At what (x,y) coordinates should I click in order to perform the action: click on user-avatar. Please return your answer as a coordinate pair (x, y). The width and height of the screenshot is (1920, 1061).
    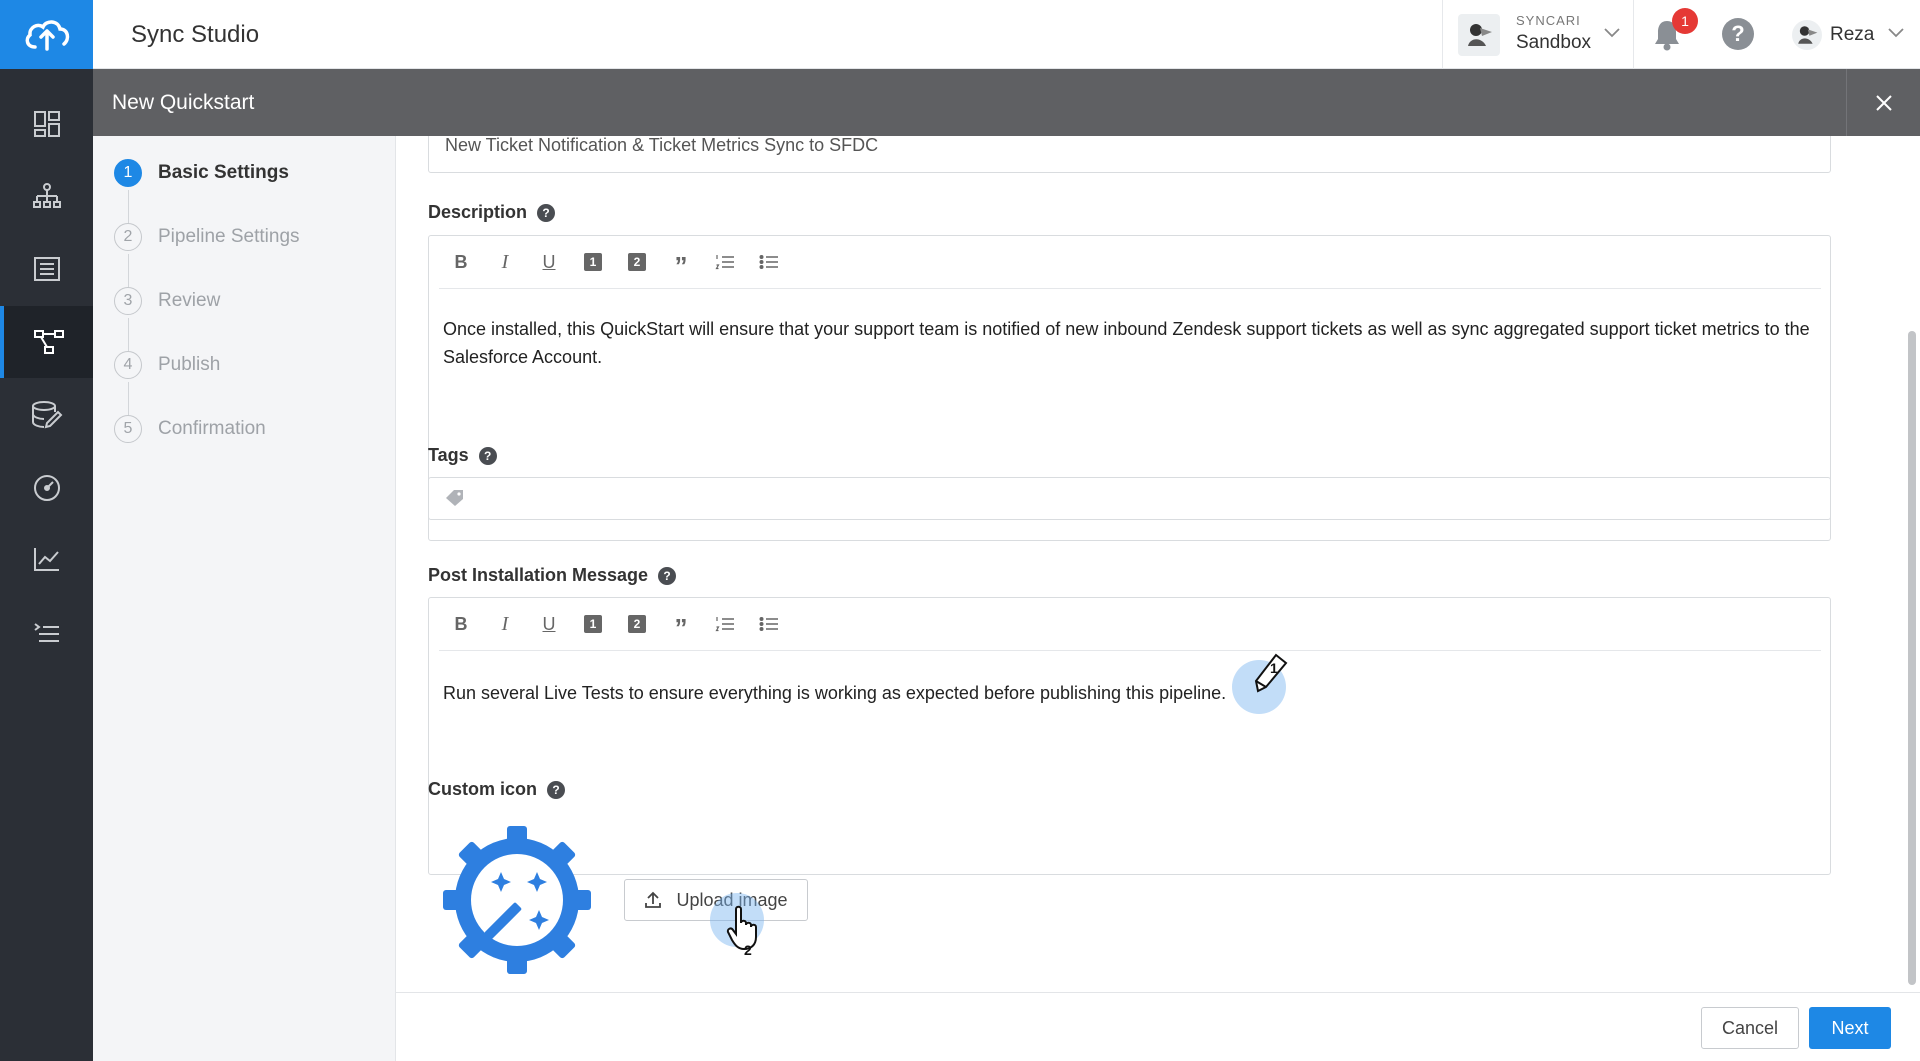
    Looking at the image, I should click on (1807, 35).